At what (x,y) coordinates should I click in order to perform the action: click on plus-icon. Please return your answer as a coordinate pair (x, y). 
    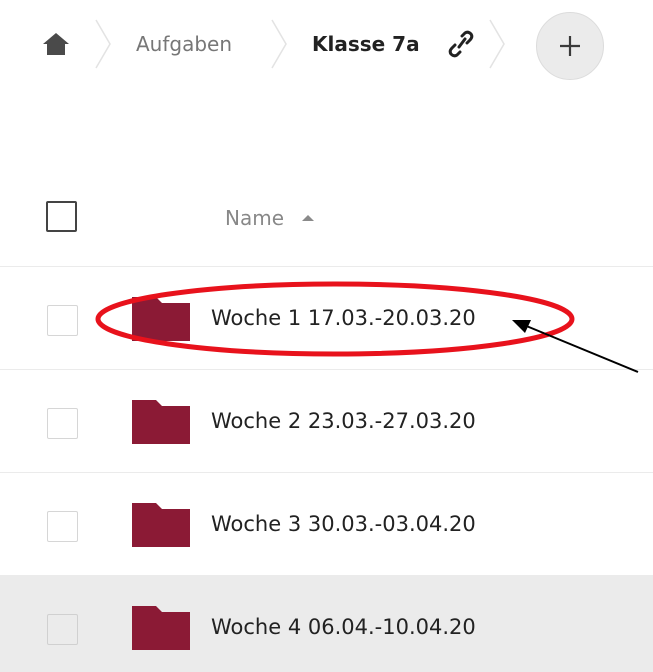
    Looking at the image, I should click on (570, 46).